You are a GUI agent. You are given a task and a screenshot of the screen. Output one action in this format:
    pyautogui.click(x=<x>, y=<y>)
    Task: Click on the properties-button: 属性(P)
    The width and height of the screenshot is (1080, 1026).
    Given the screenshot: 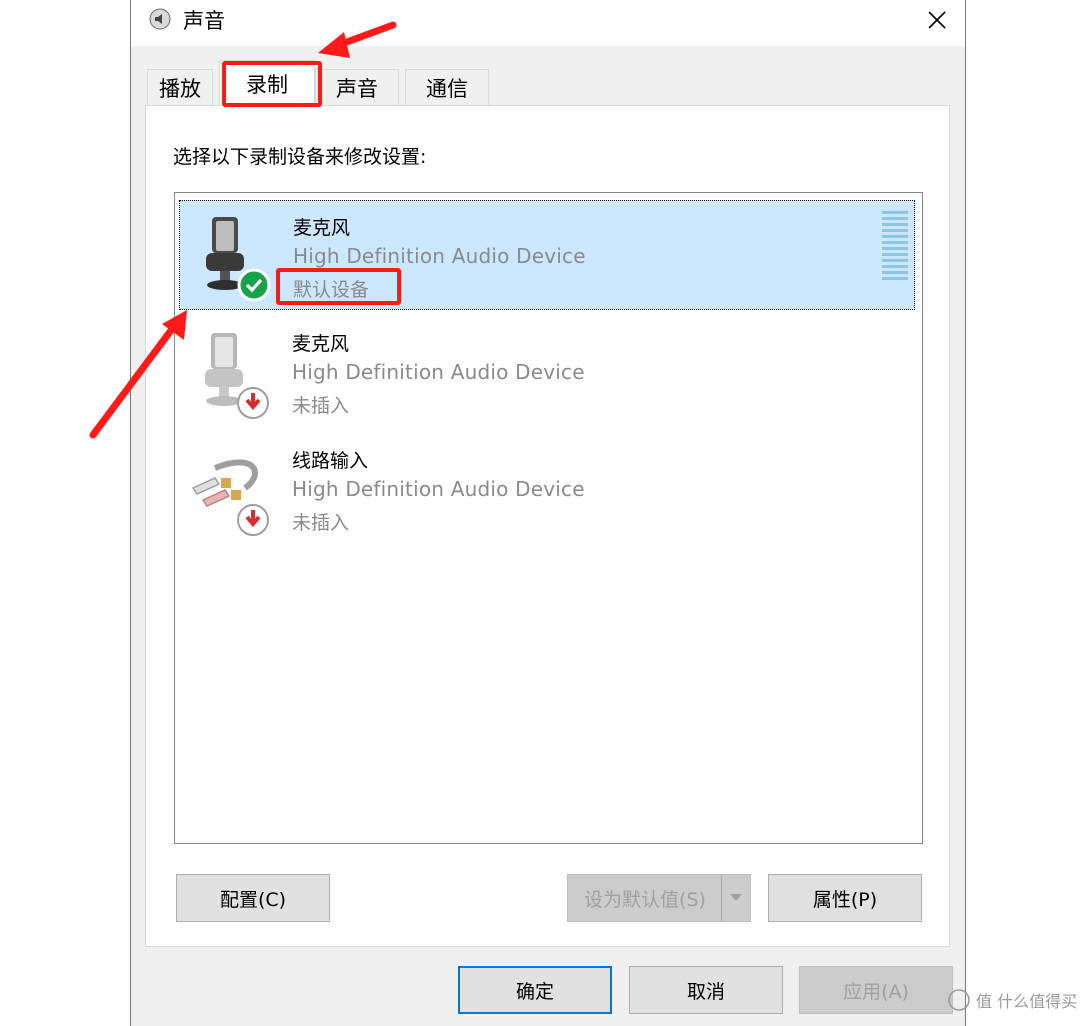 What is the action you would take?
    pyautogui.click(x=845, y=898)
    